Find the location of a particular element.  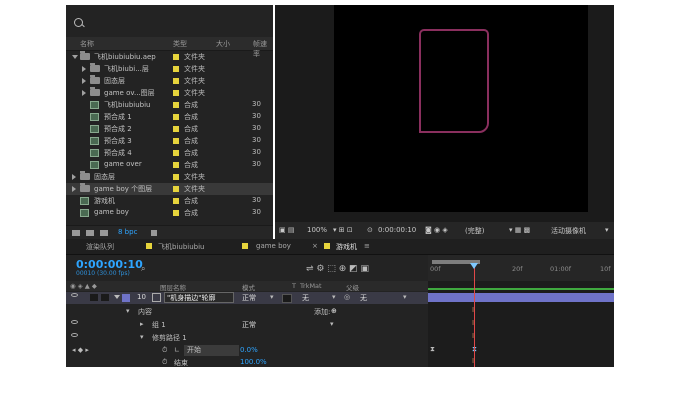

add-icon: ⊕ is located at coordinates (334, 311).